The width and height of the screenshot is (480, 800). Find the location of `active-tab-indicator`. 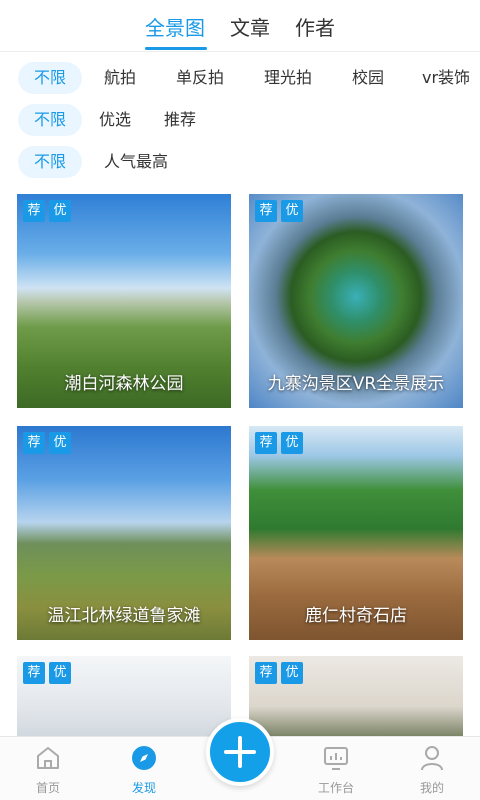

active-tab-indicator is located at coordinates (176, 48).